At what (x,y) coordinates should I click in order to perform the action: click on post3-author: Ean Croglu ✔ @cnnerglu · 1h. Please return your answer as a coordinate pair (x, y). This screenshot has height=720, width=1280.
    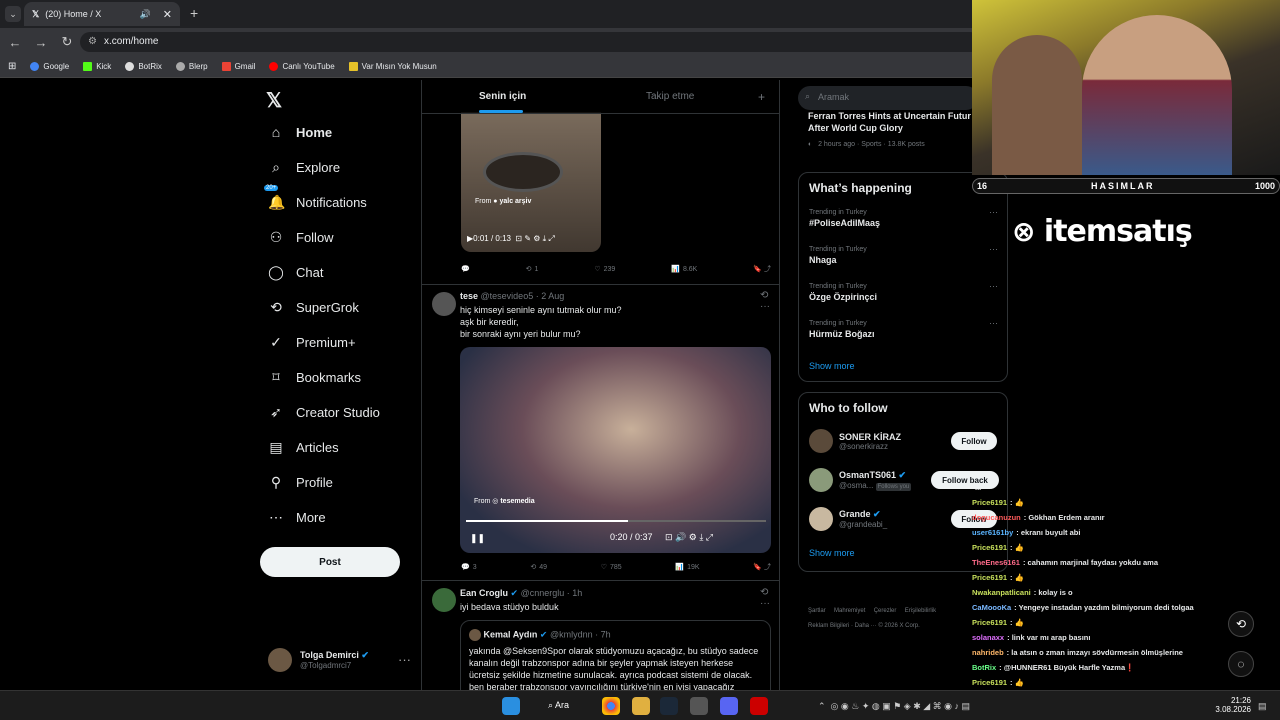
    Looking at the image, I should click on (521, 593).